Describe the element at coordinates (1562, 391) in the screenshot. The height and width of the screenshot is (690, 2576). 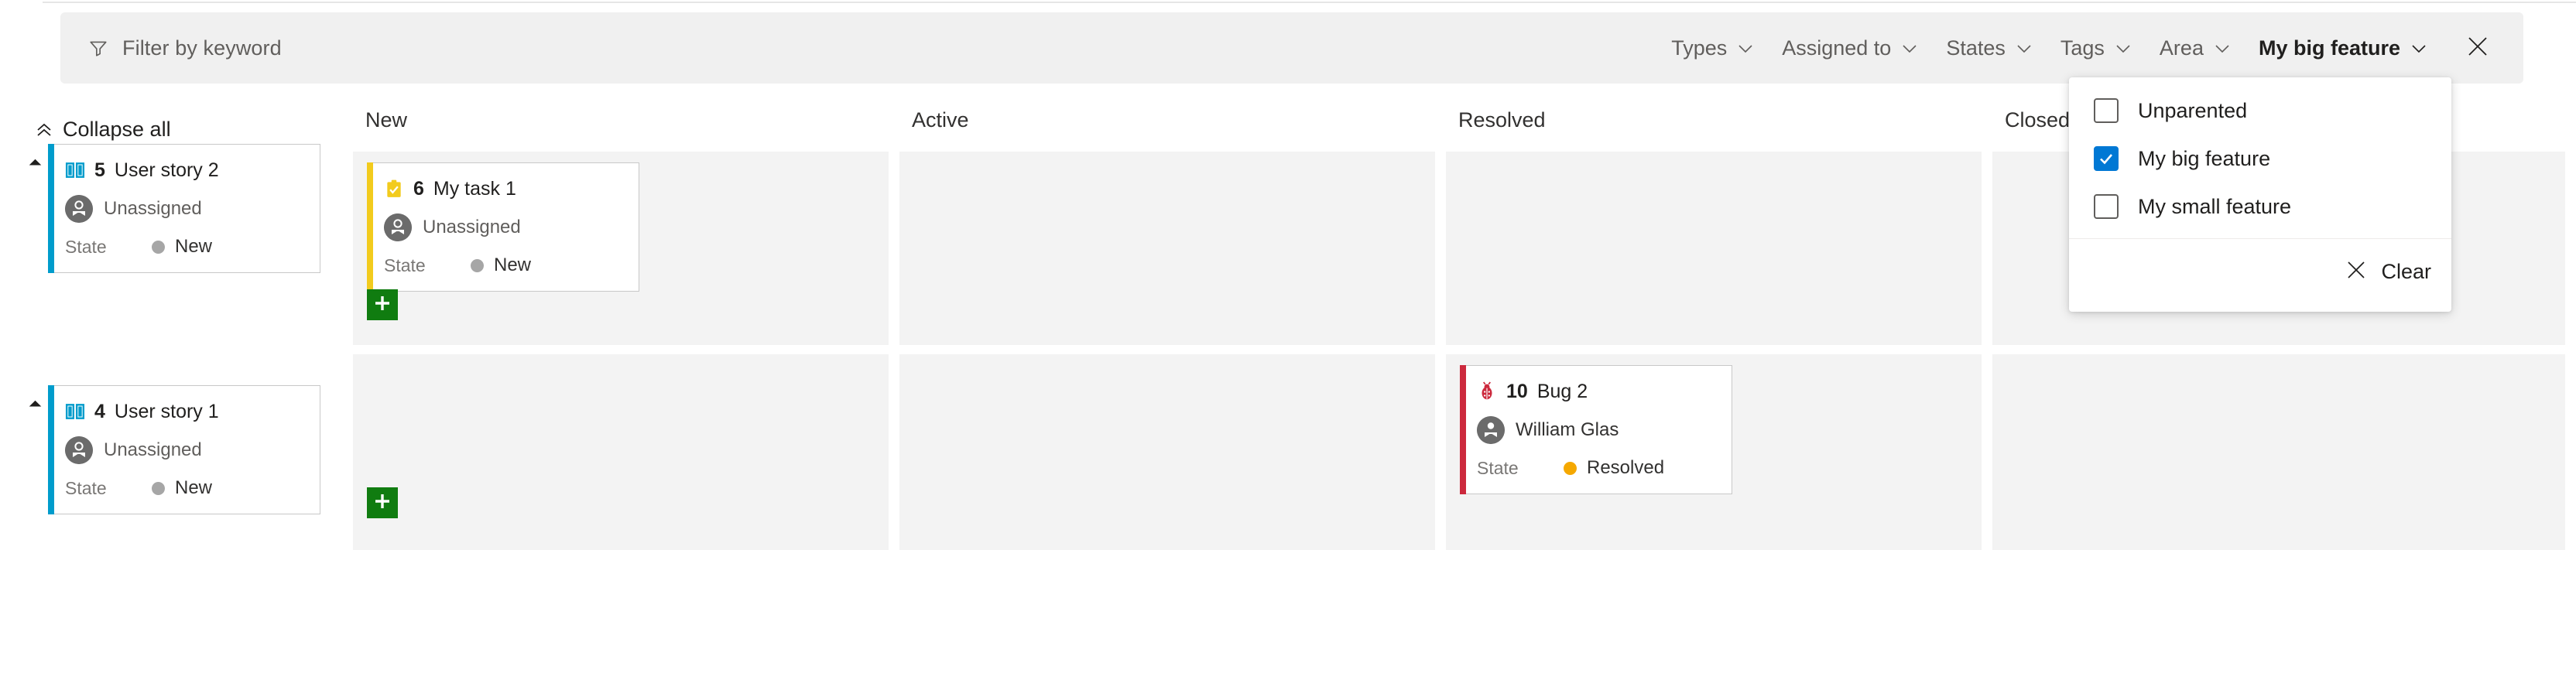
I see `card-title: Bug 2` at that location.